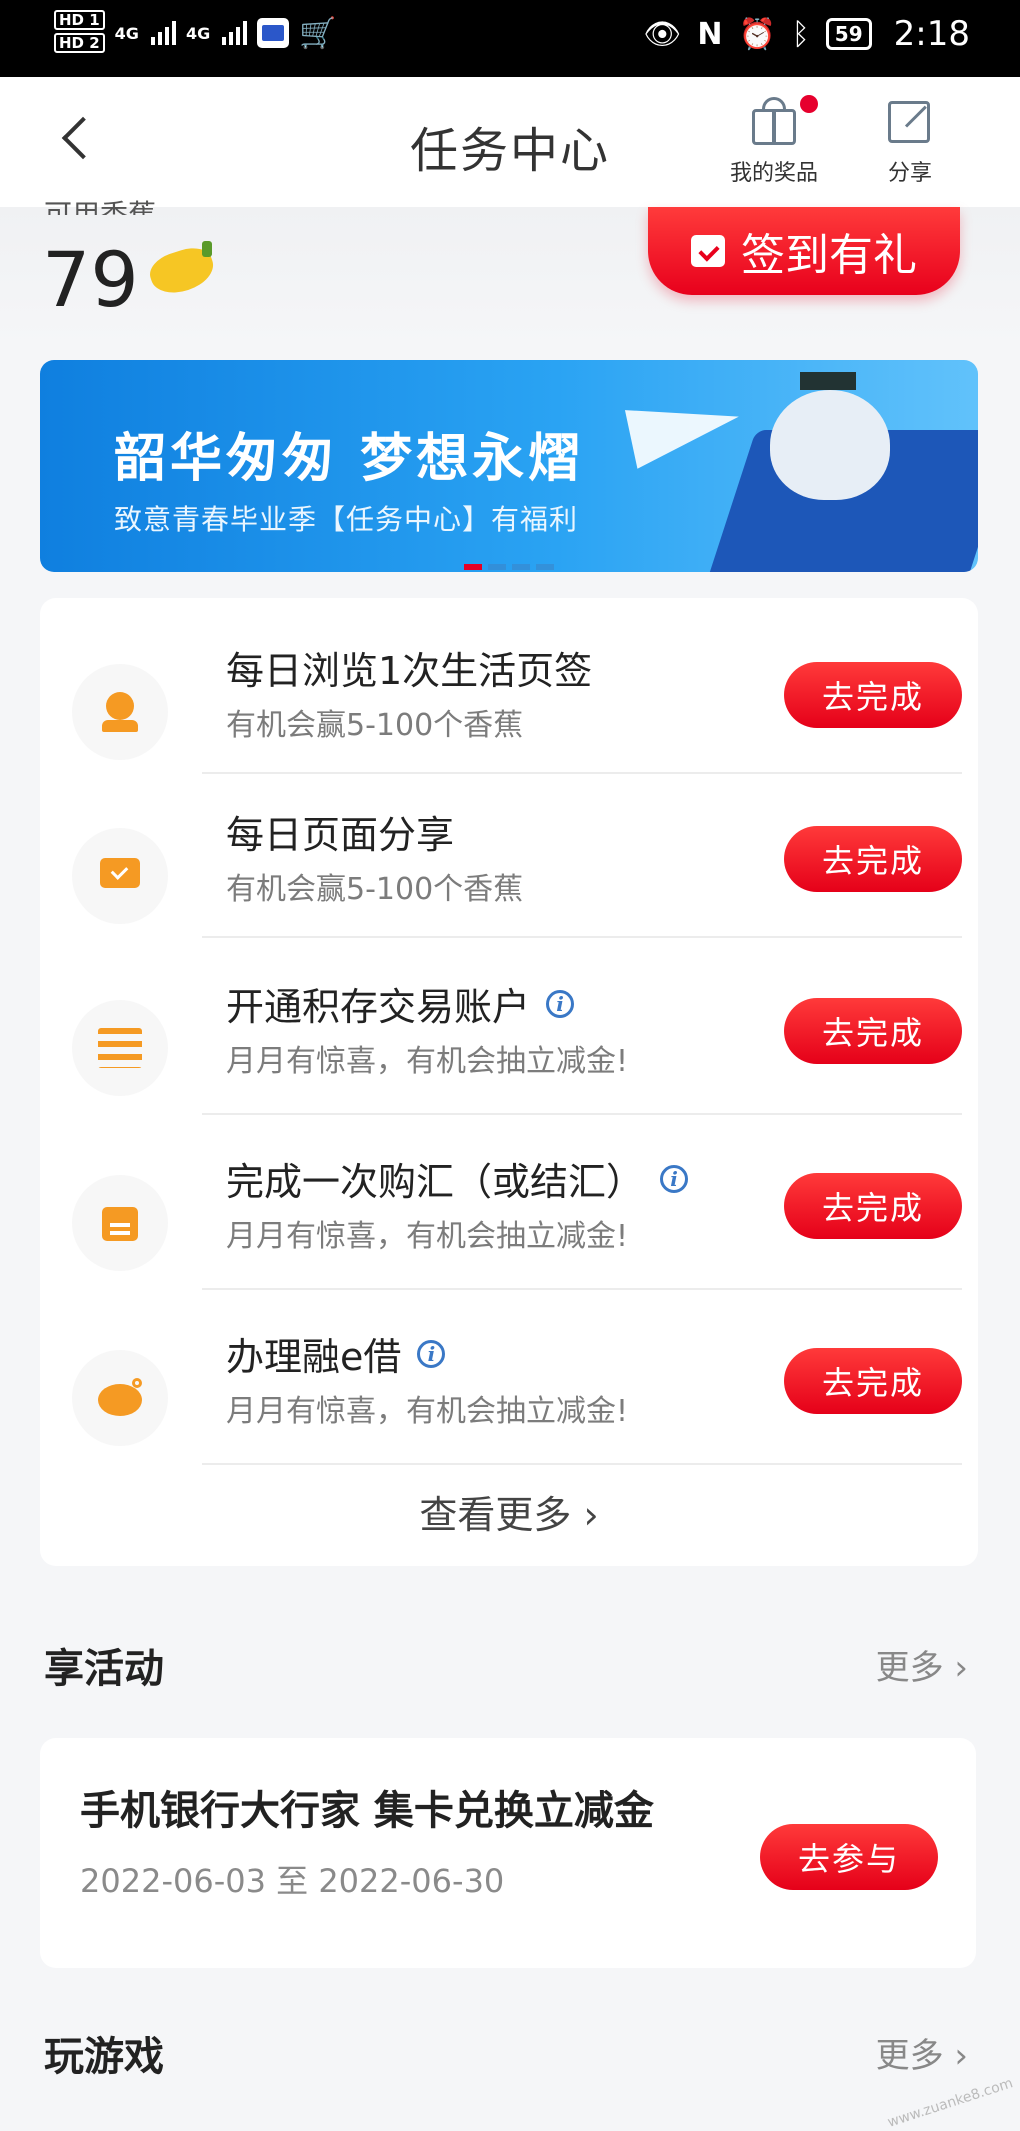  What do you see at coordinates (662, 34) in the screenshot?
I see `eye-icon: 👁` at bounding box center [662, 34].